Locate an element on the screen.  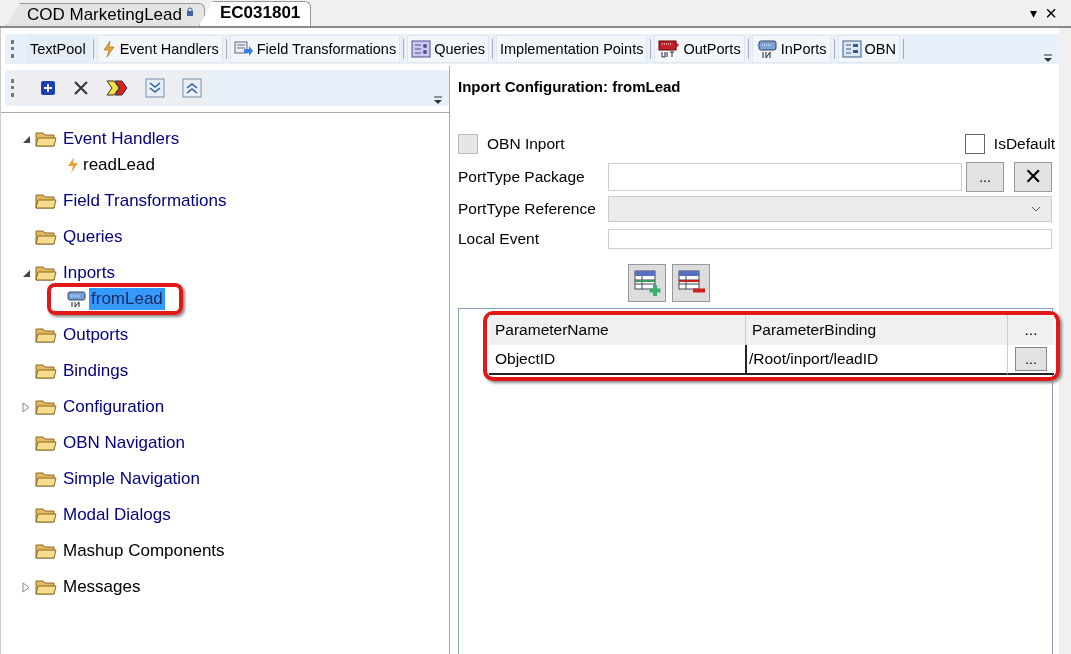
tree-item: readLead is located at coordinates (119, 164).